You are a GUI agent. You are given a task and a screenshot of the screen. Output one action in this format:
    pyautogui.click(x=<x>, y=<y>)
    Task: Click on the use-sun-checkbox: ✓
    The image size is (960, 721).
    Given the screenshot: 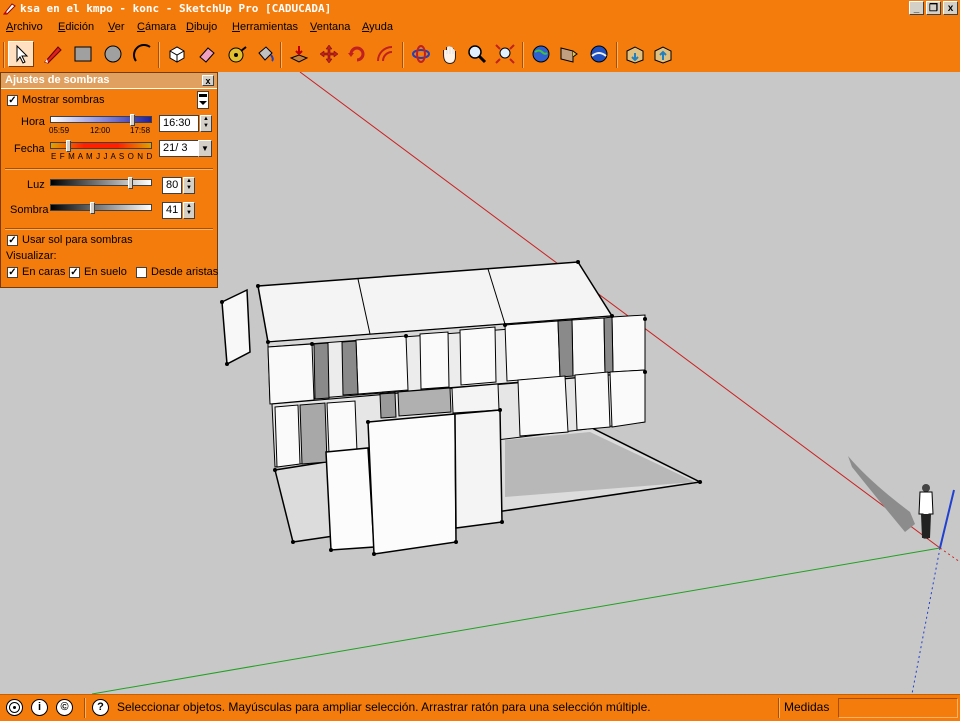 What is the action you would take?
    pyautogui.click(x=12, y=240)
    